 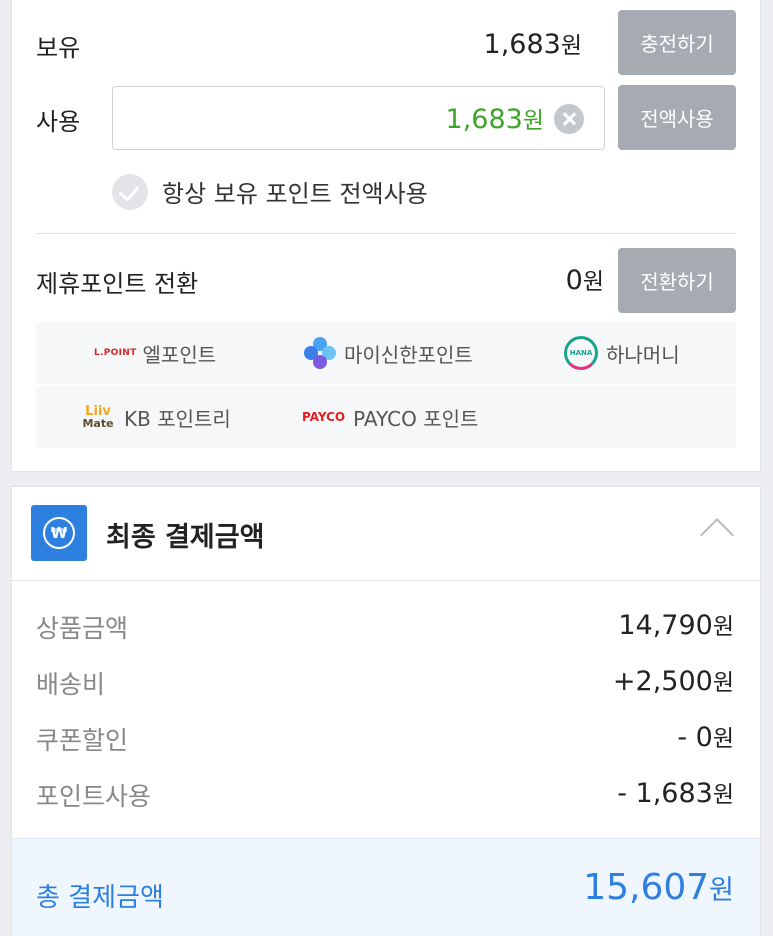 I want to click on check-circle-icon, so click(x=130, y=192).